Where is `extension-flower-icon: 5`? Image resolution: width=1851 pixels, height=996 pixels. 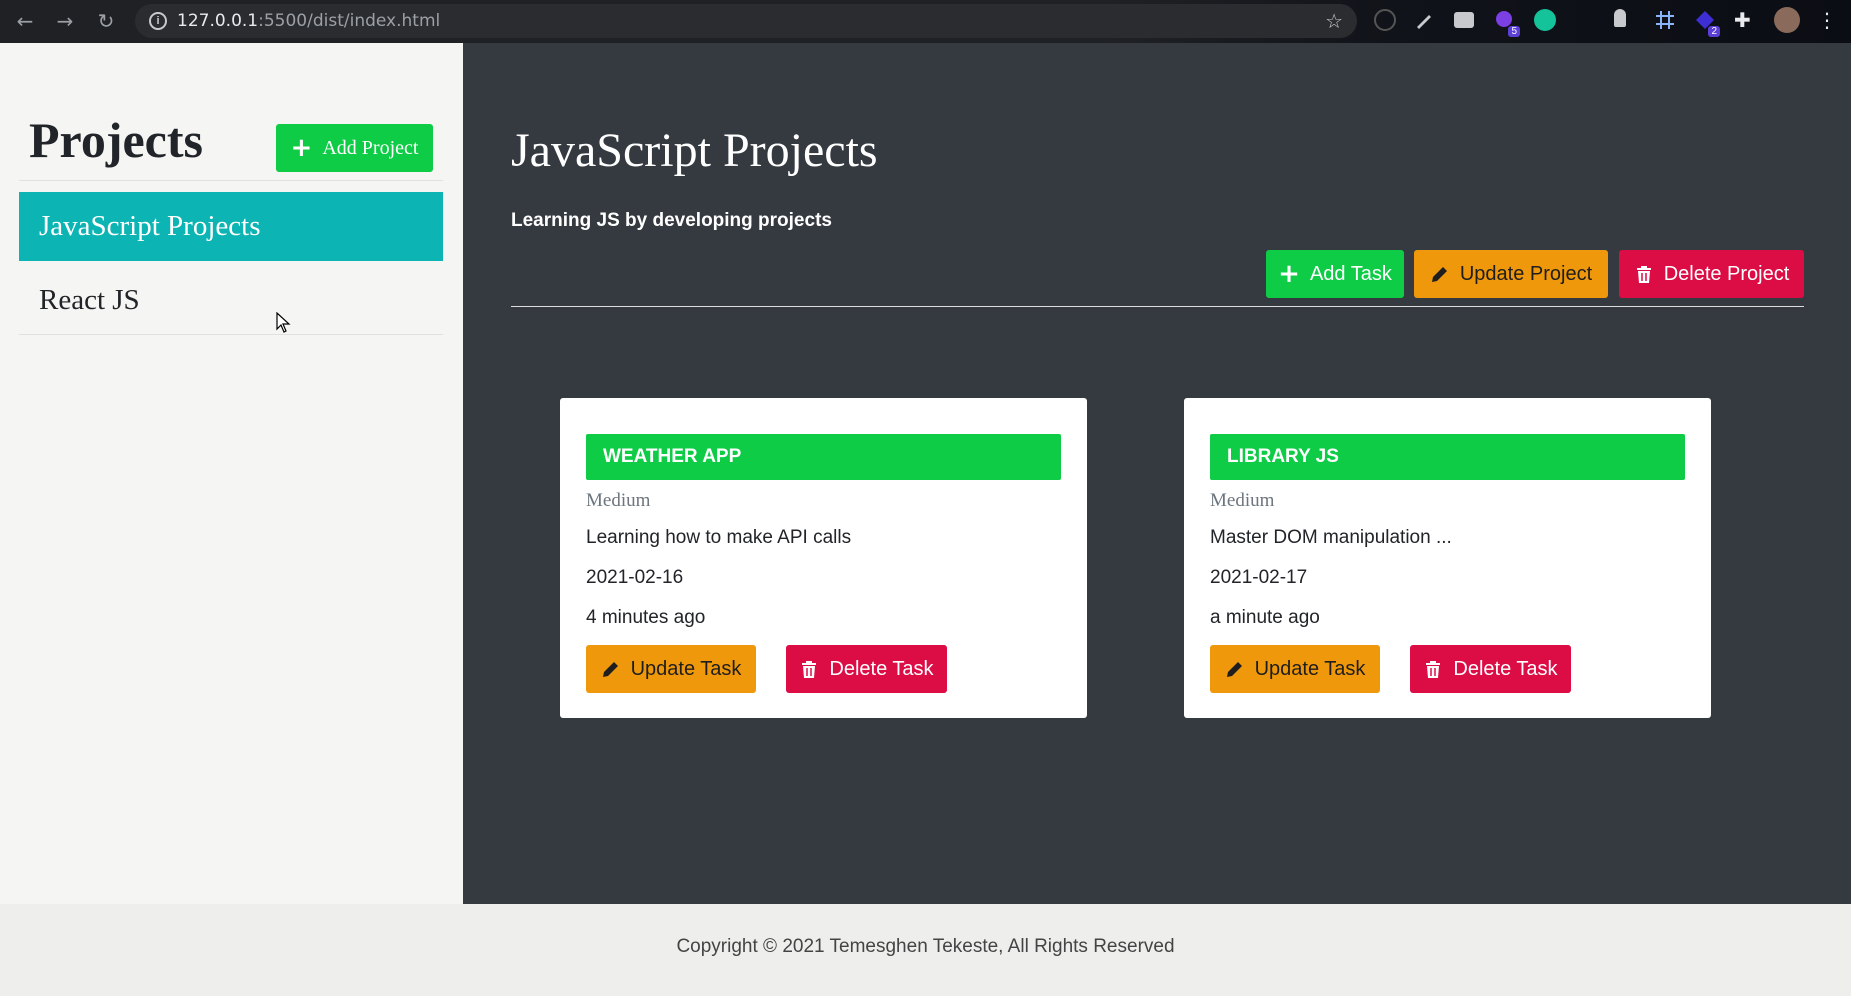
extension-flower-icon: 5 is located at coordinates (1507, 23).